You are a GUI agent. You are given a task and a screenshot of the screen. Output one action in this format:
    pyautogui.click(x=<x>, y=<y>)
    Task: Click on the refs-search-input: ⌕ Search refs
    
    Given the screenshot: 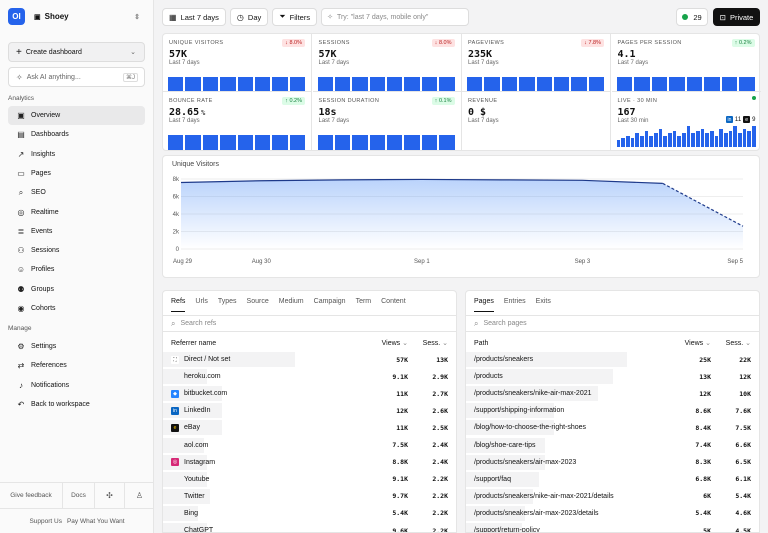 What is the action you would take?
    pyautogui.click(x=309, y=323)
    